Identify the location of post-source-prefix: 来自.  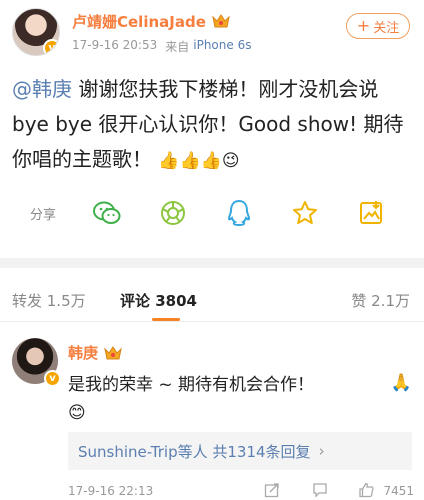
(177, 47).